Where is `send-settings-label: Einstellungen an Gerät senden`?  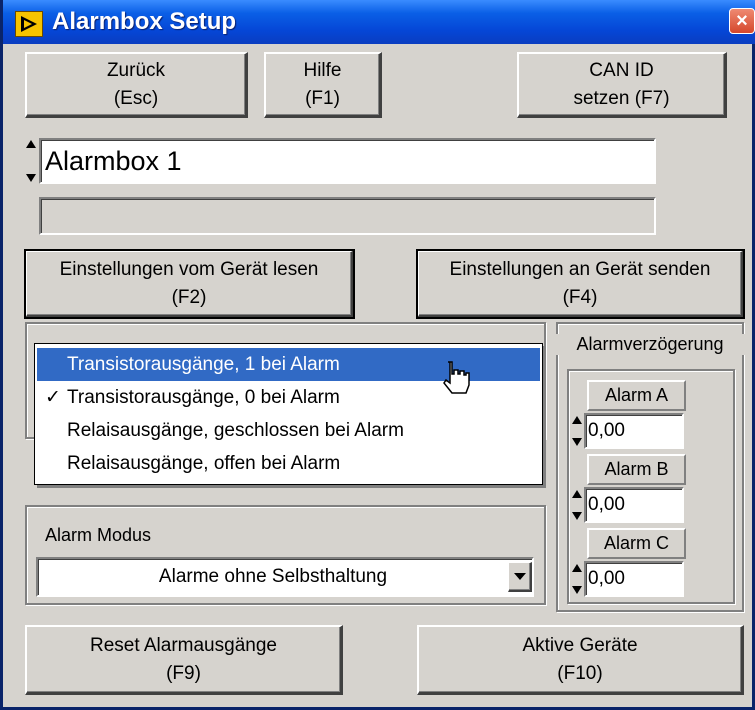 send-settings-label: Einstellungen an Gerät senden is located at coordinates (580, 269).